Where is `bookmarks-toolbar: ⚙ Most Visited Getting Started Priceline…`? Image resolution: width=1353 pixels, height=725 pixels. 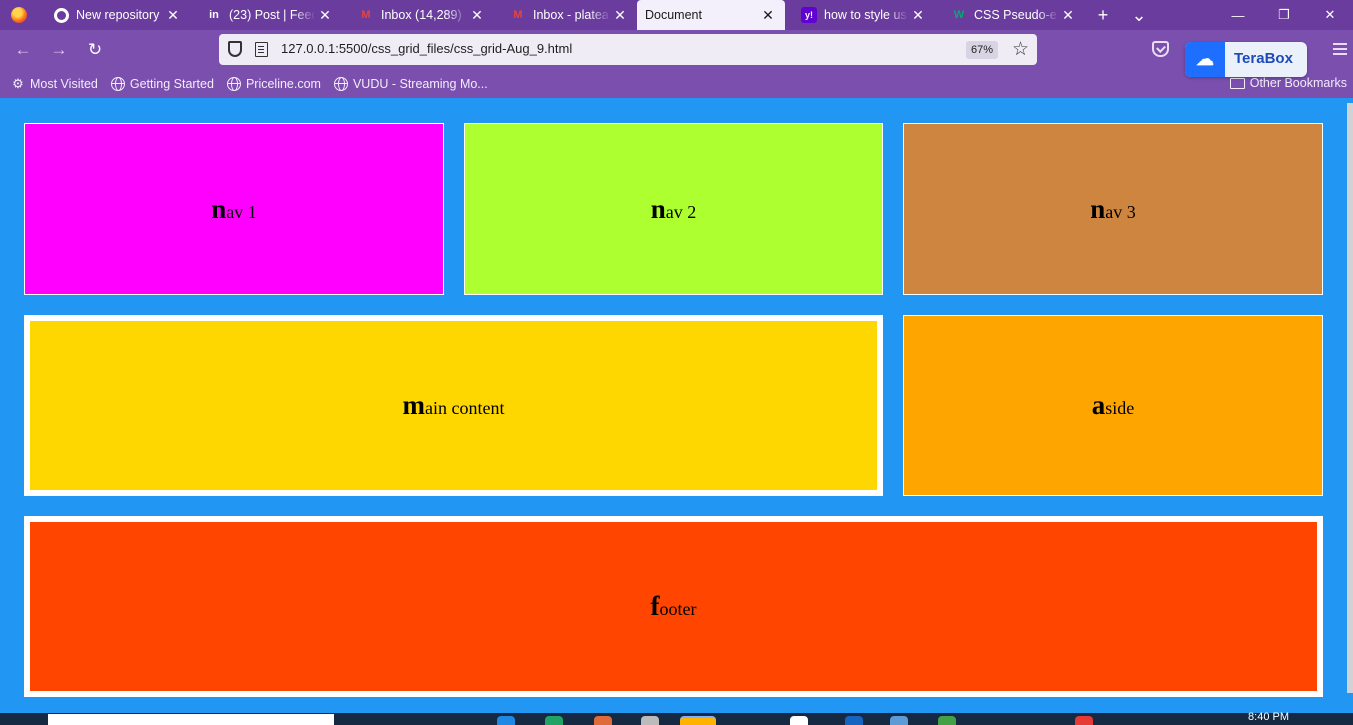
bookmarks-toolbar: ⚙ Most Visited Getting Started Priceline… is located at coordinates (676, 84).